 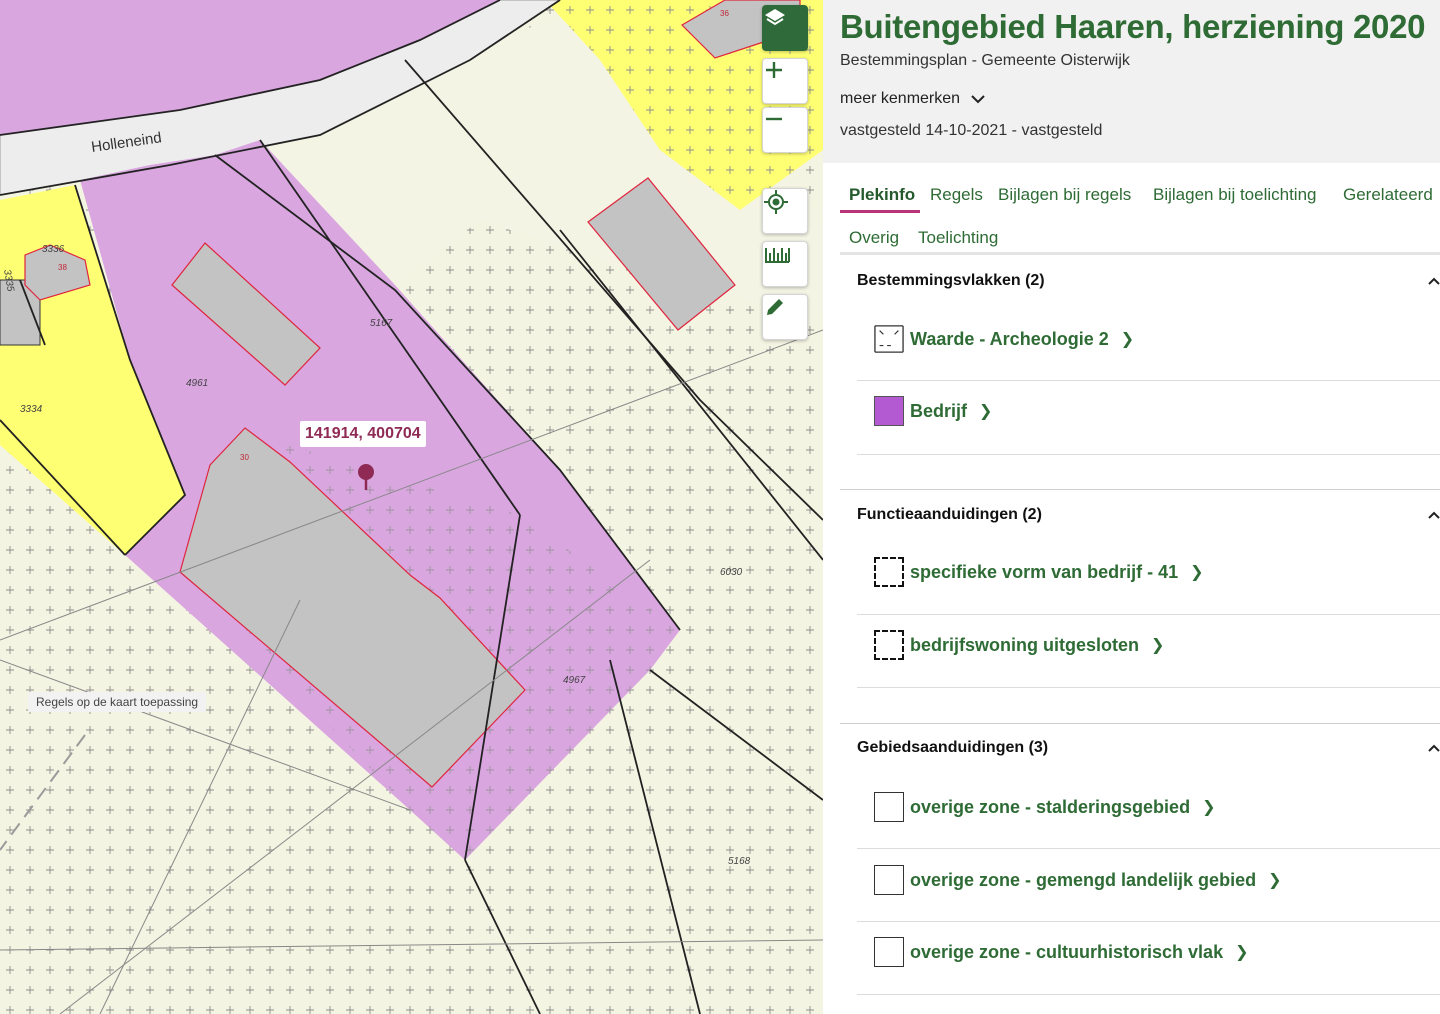 What do you see at coordinates (774, 119) in the screenshot?
I see `minus-icon` at bounding box center [774, 119].